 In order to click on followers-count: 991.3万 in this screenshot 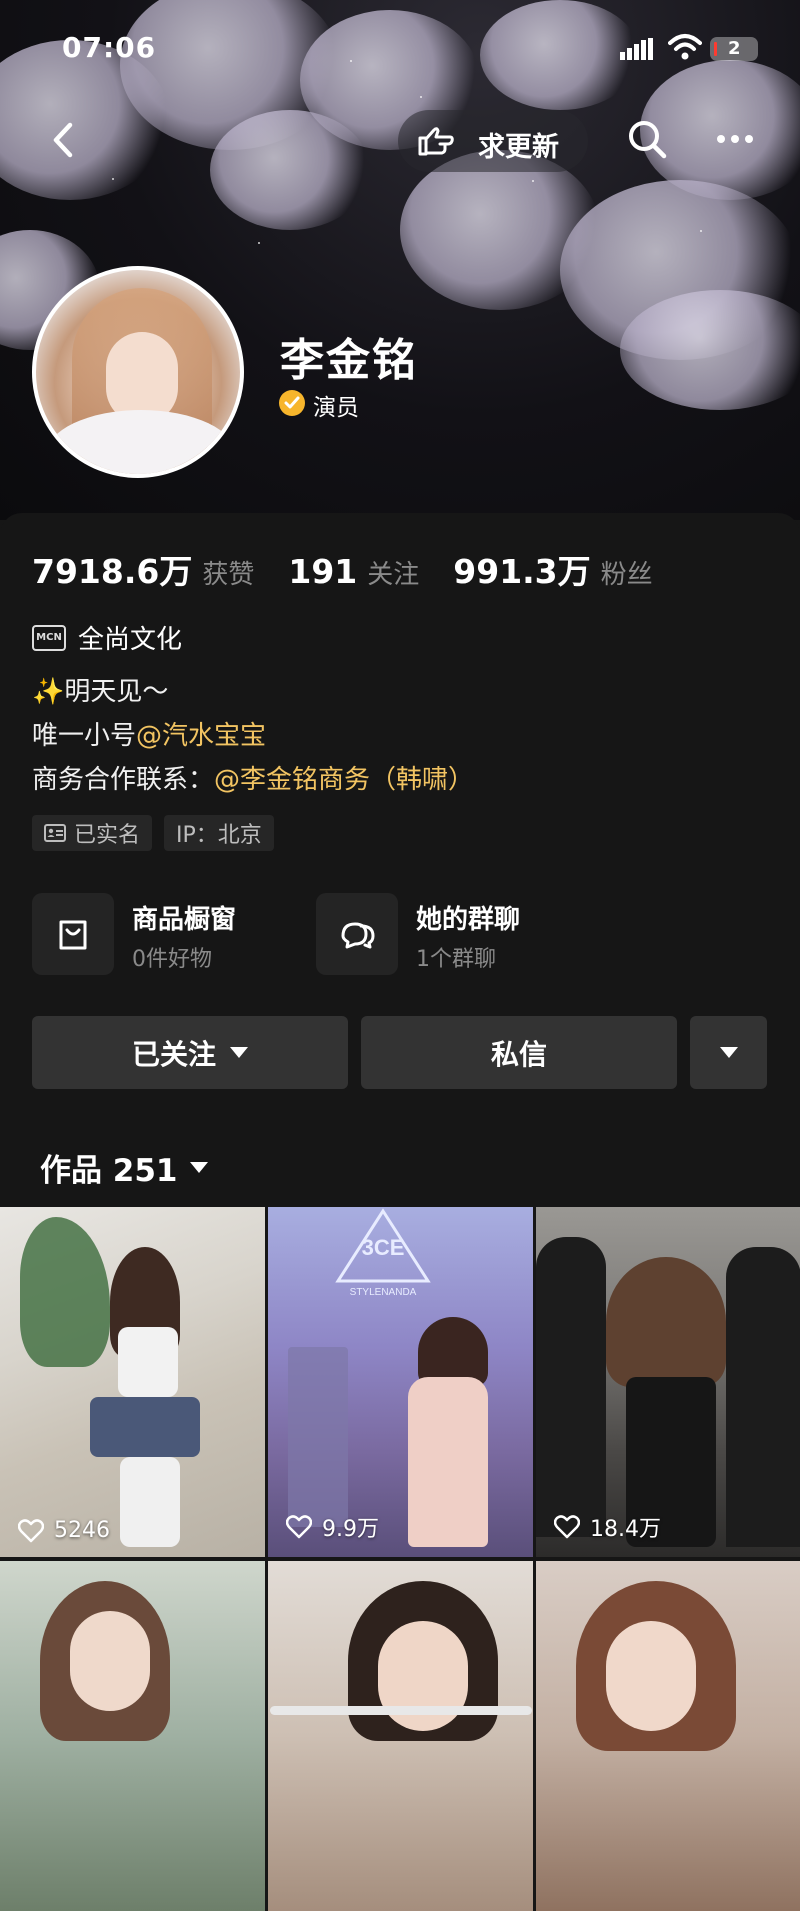, I will do `click(521, 569)`.